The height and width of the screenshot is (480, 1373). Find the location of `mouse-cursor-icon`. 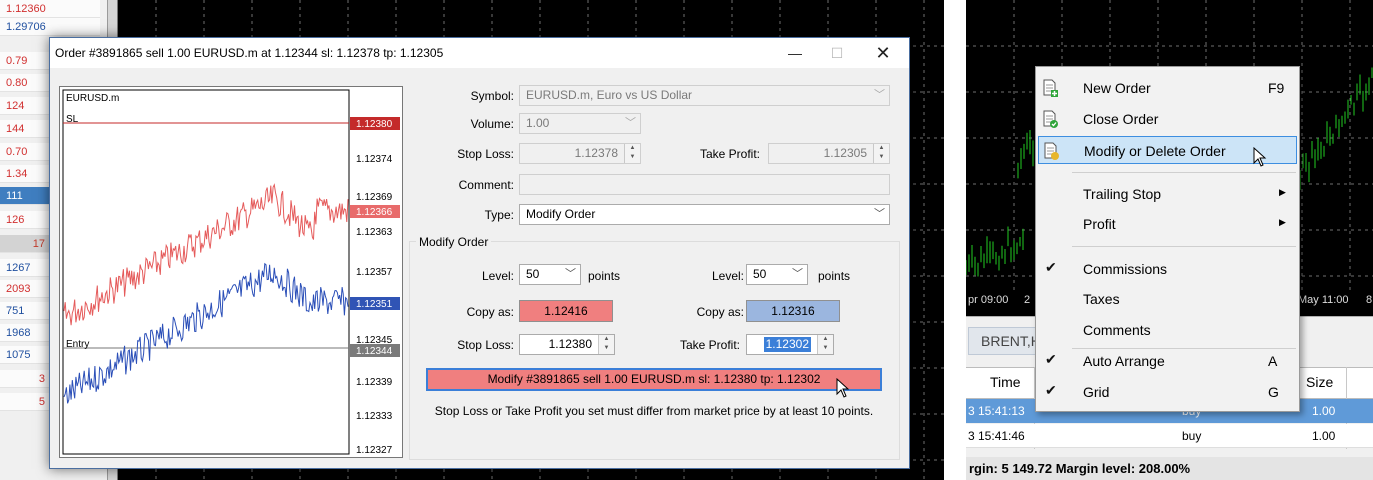

mouse-cursor-icon is located at coordinates (843, 388).